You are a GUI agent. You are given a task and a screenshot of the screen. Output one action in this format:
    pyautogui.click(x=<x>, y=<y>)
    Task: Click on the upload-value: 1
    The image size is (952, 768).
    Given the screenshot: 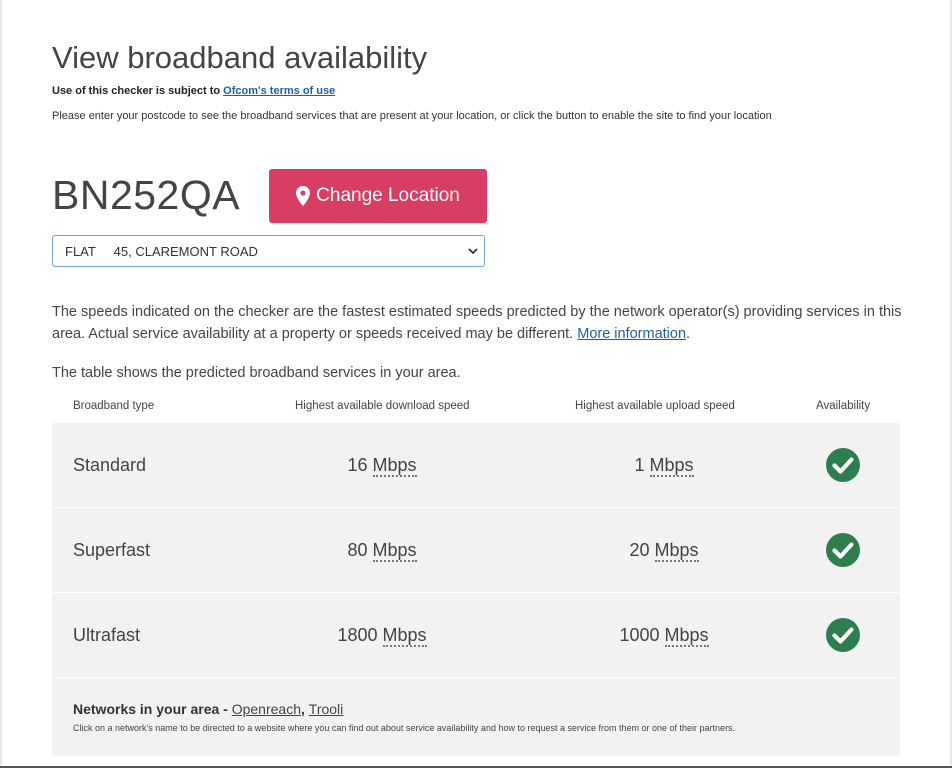 What is the action you would take?
    pyautogui.click(x=639, y=465)
    